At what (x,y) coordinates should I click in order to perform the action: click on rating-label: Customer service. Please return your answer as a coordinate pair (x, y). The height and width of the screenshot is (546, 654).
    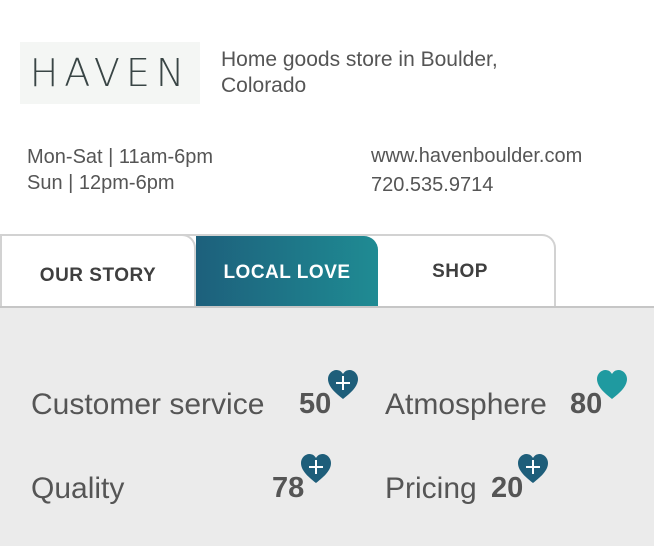
    Looking at the image, I should click on (148, 404).